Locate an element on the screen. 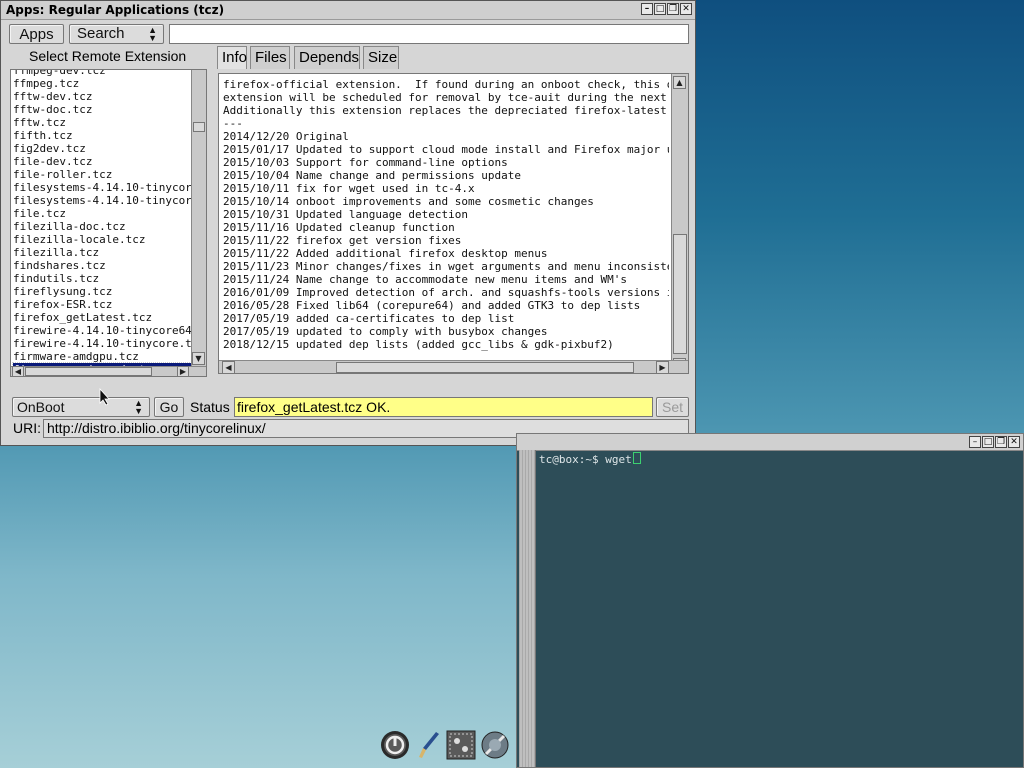  scroll-down-icon: ▼ is located at coordinates (198, 358).